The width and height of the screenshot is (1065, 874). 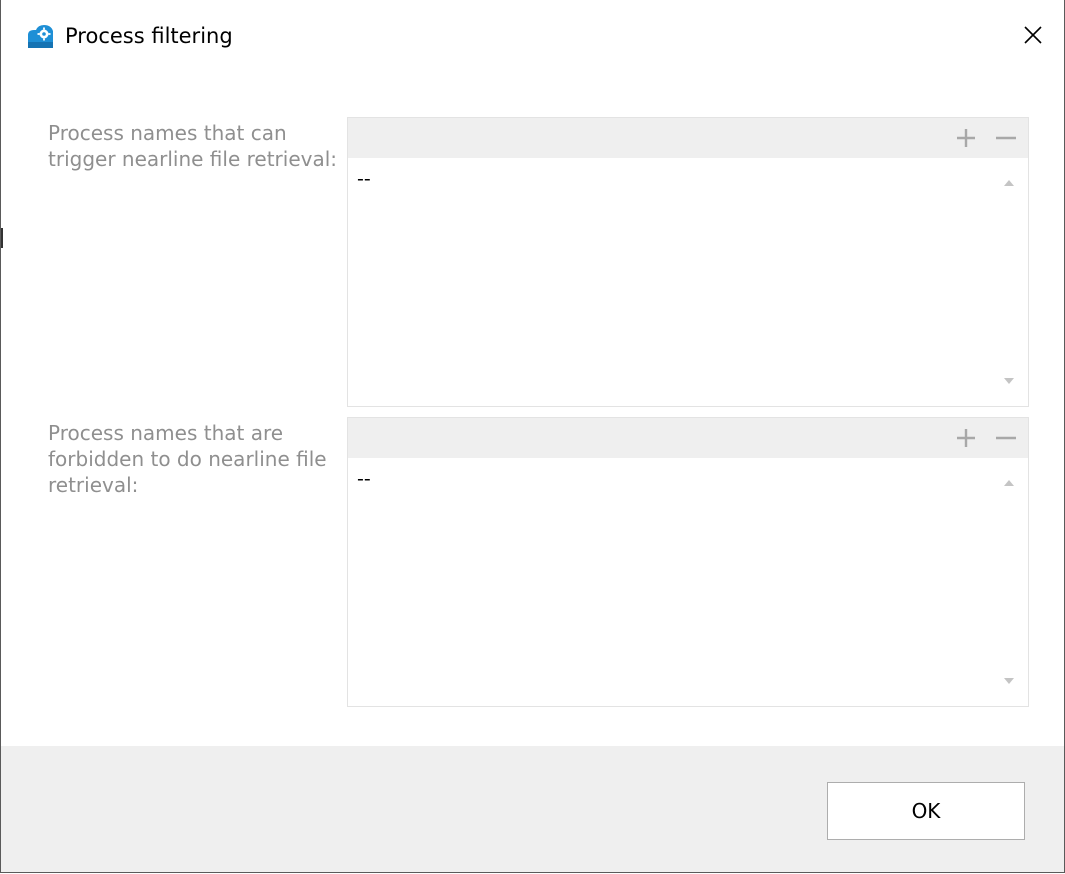 What do you see at coordinates (926, 811) in the screenshot?
I see `ok-button: OK` at bounding box center [926, 811].